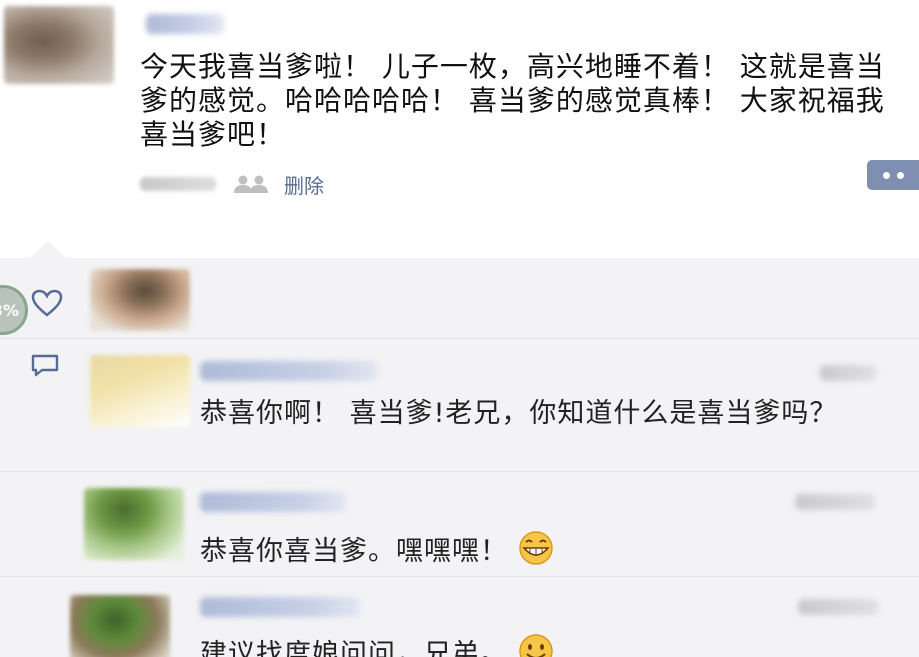  What do you see at coordinates (519, 413) in the screenshot?
I see `comment-text: 恭喜你啊！ 喜当爹!老兄，你知道什么是喜当爹吗？` at bounding box center [519, 413].